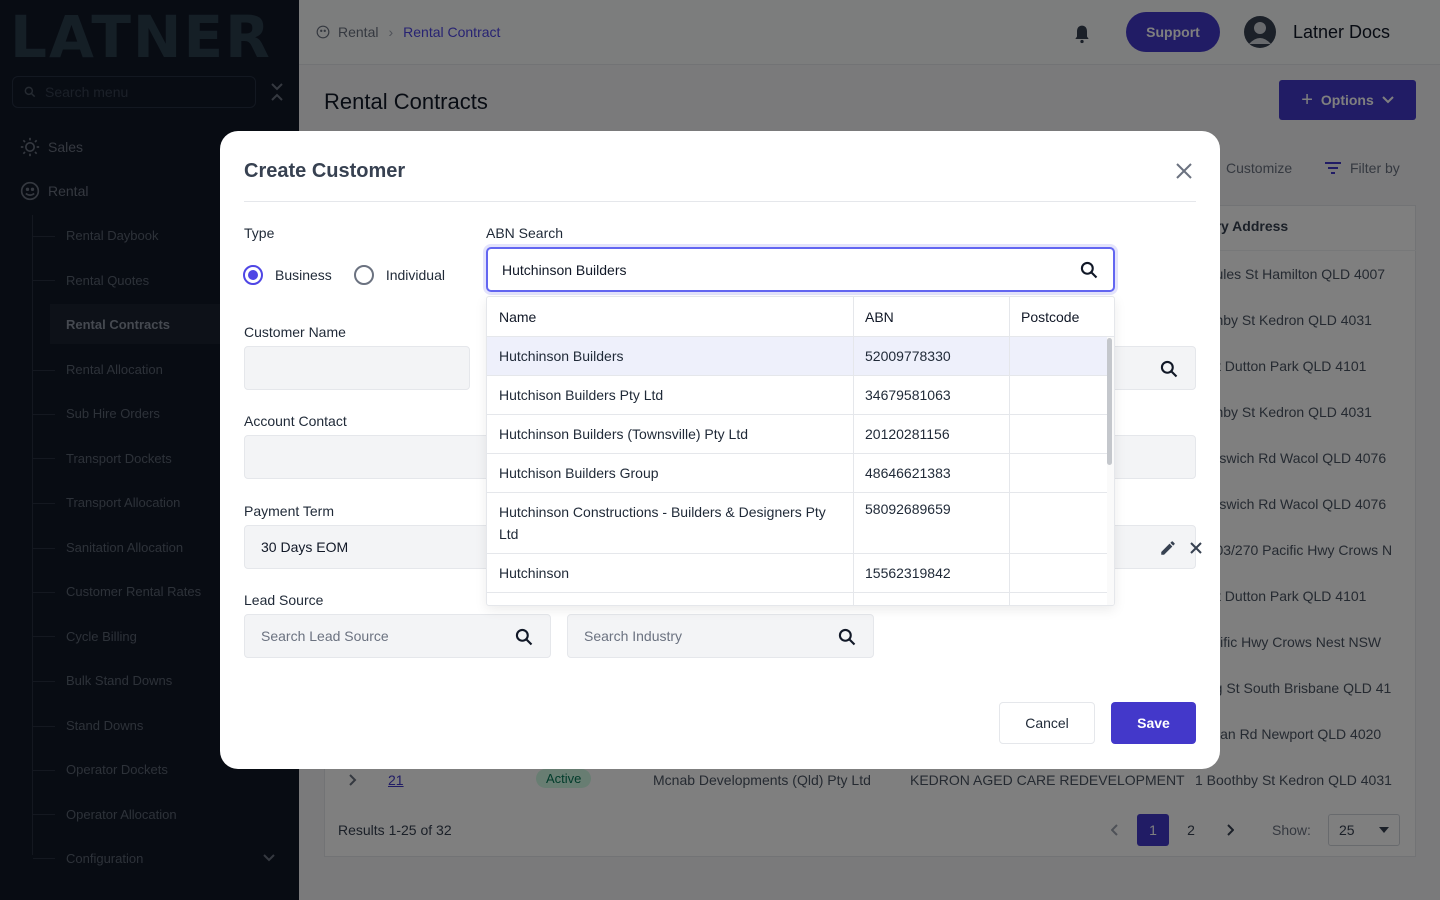  Describe the element at coordinates (908, 573) in the screenshot. I see `result-abn: 15562319842` at that location.